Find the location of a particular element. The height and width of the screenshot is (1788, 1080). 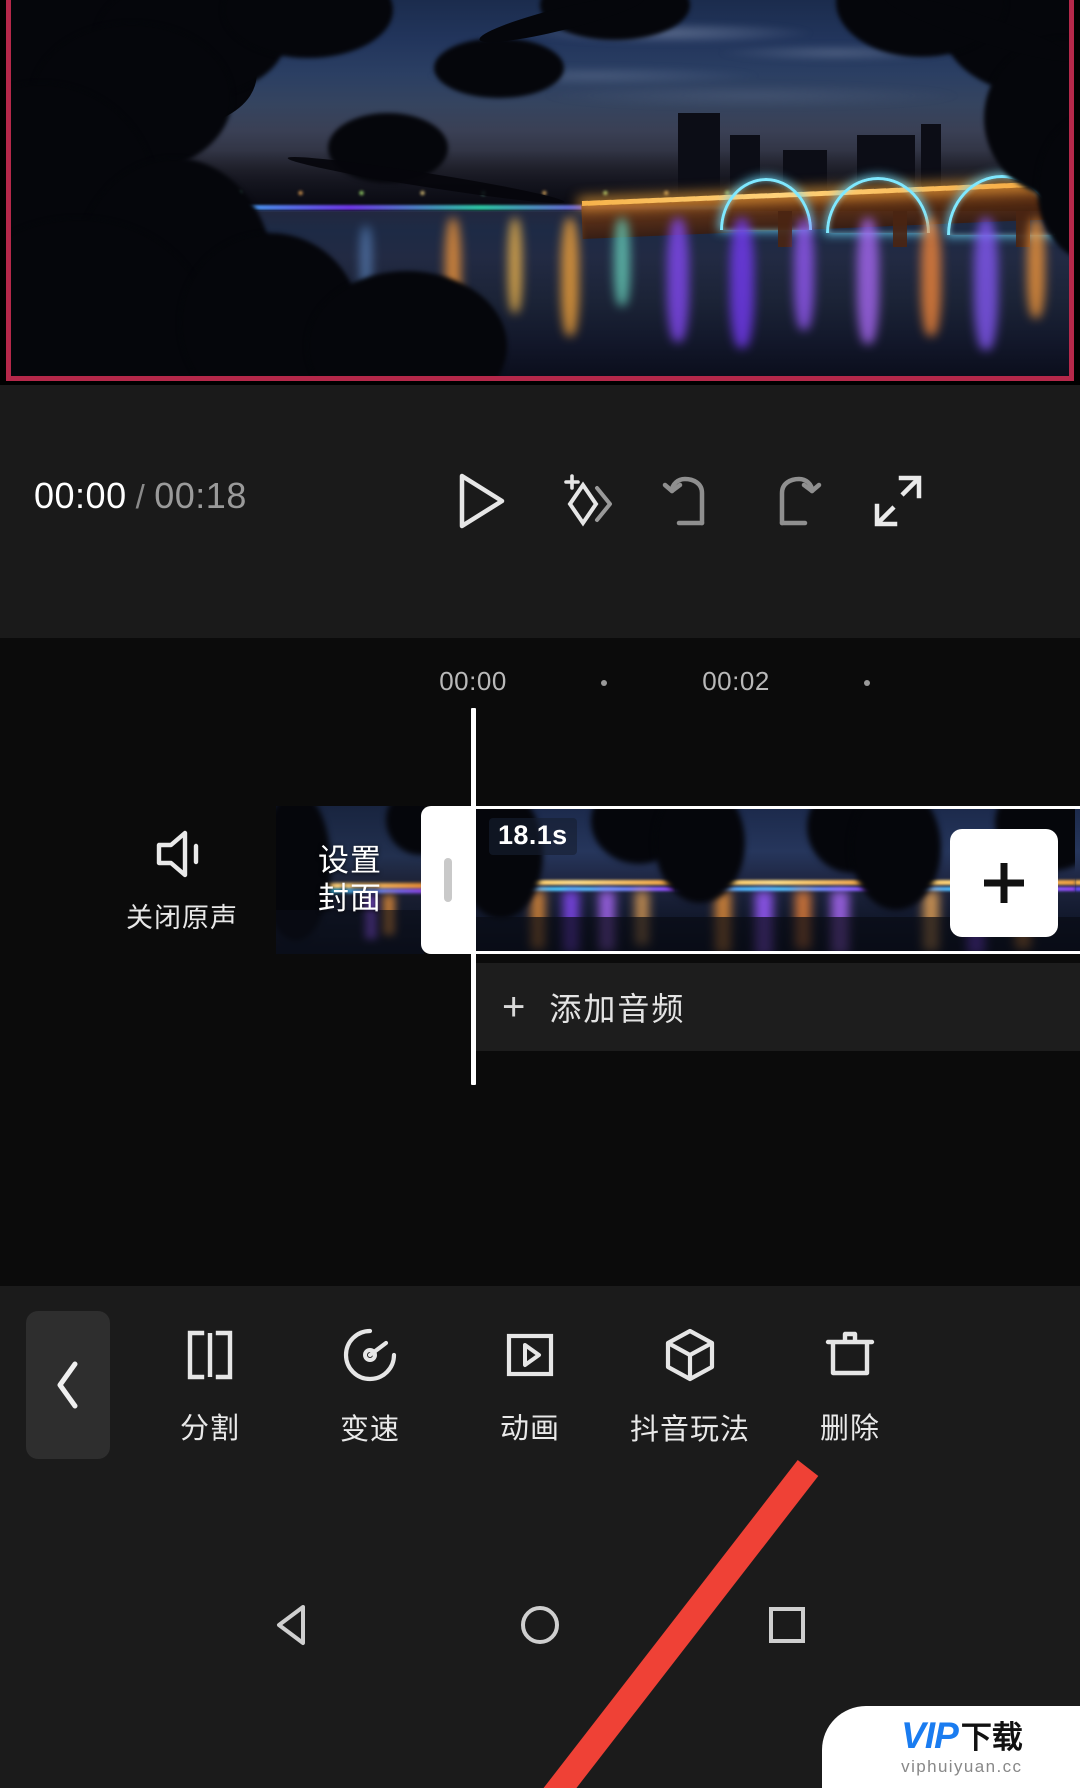

triangle-back-icon is located at coordinates (291, 1625).